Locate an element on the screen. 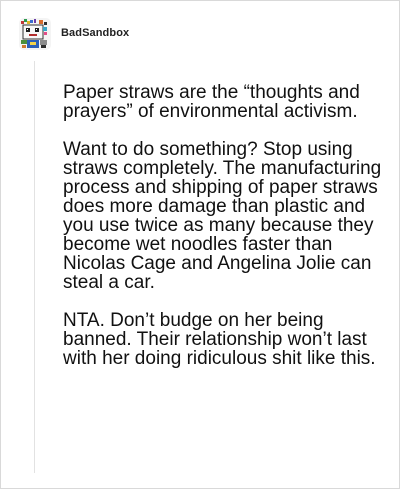 The image size is (400, 489). comment-header: BadSandbox is located at coordinates (74, 34).